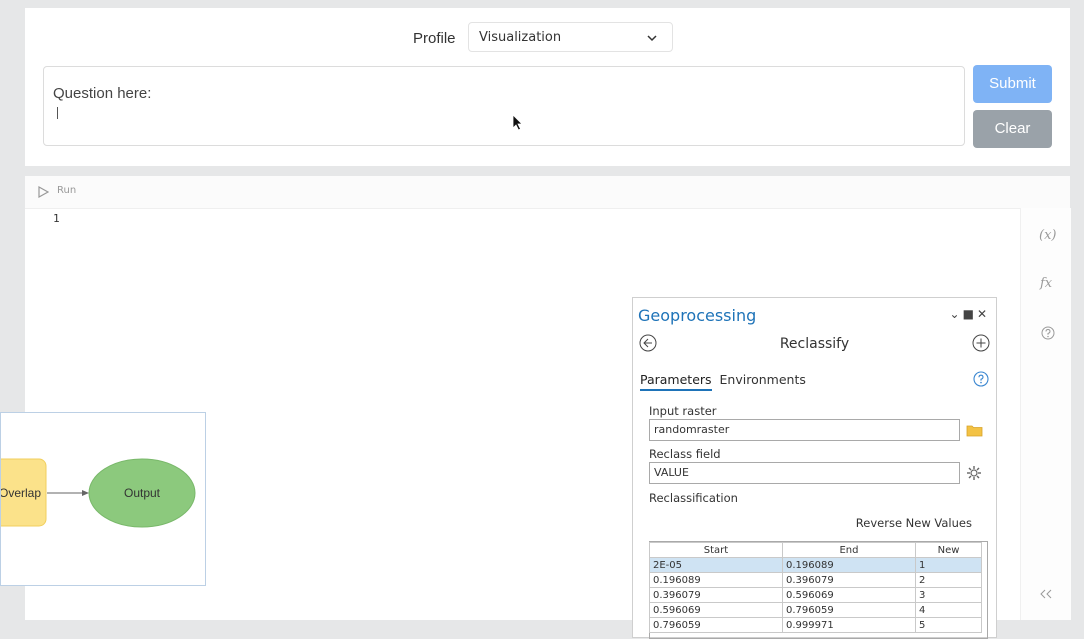 The image size is (1084, 639). Describe the element at coordinates (948, 565) in the screenshot. I see `cell-new: 1` at that location.